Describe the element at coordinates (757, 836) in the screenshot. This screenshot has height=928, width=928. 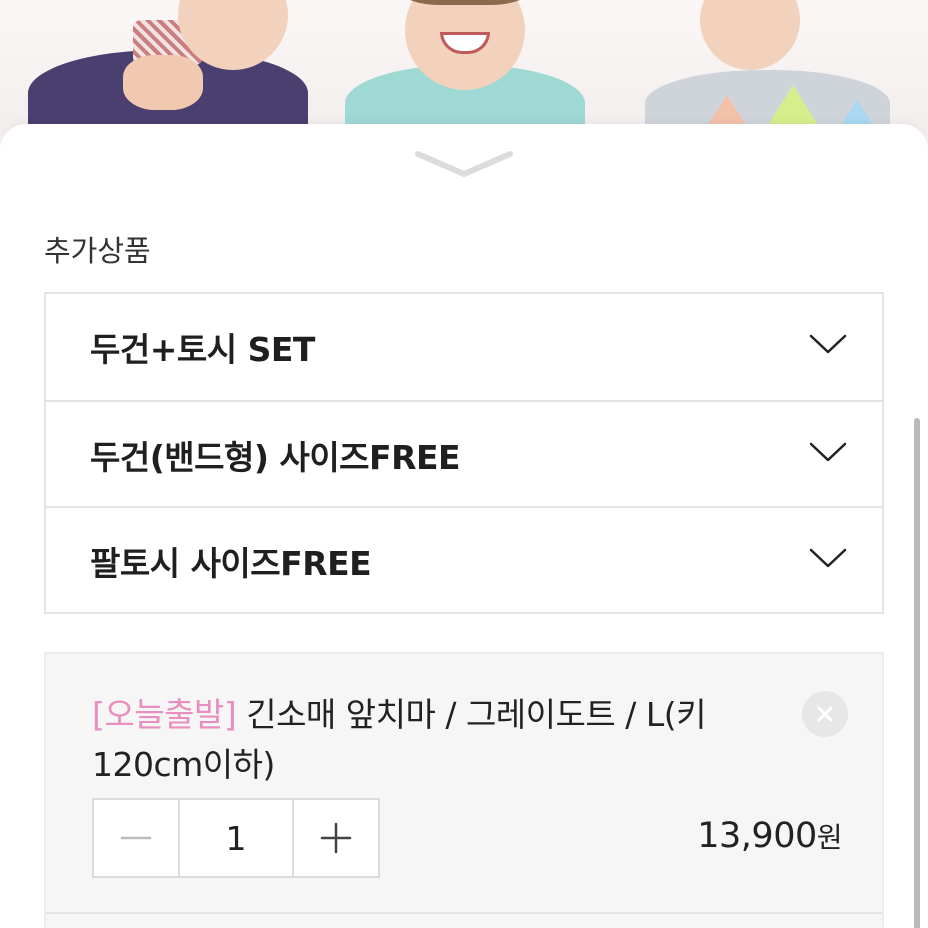
I see `price-value: 13,900` at that location.